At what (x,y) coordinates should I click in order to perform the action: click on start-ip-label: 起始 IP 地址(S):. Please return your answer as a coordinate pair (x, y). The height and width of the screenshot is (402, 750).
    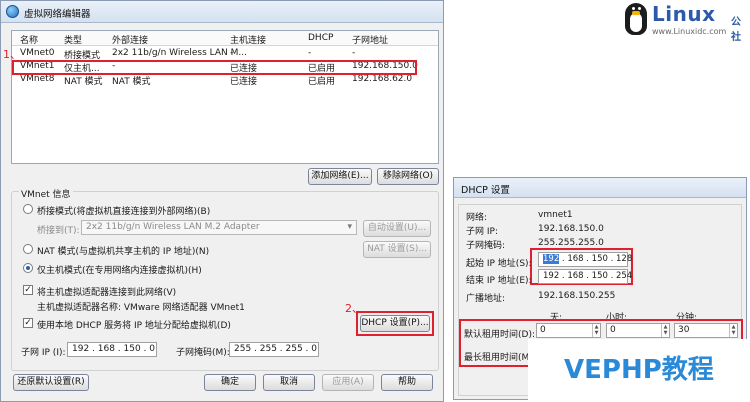
    Looking at the image, I should click on (499, 264).